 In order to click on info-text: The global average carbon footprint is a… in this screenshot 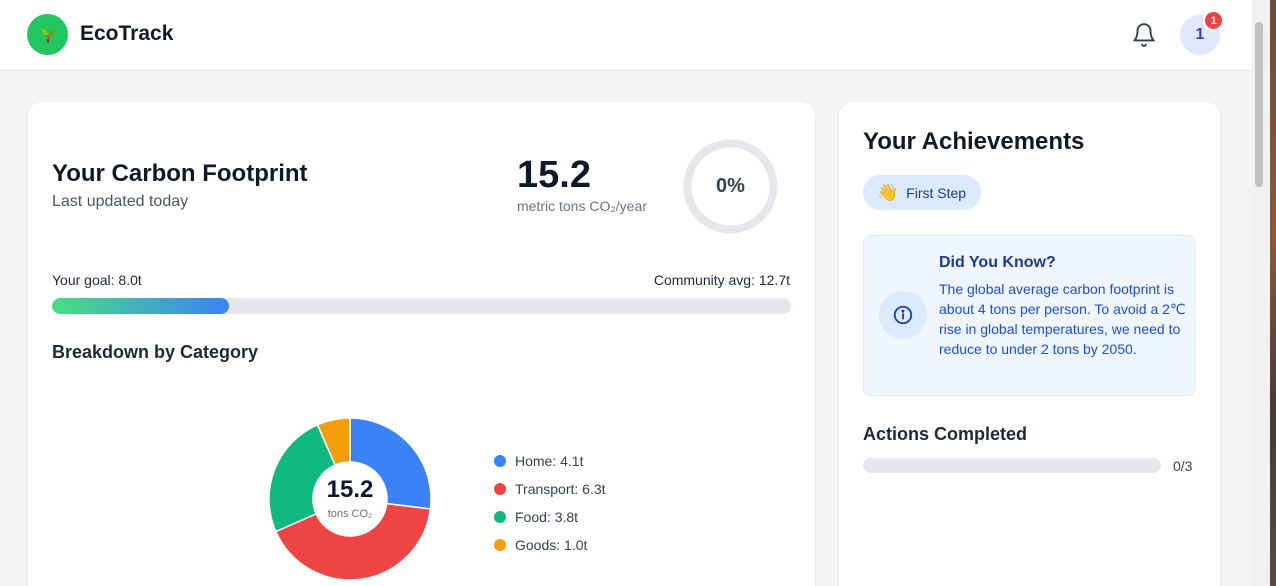, I will do `click(1062, 319)`.